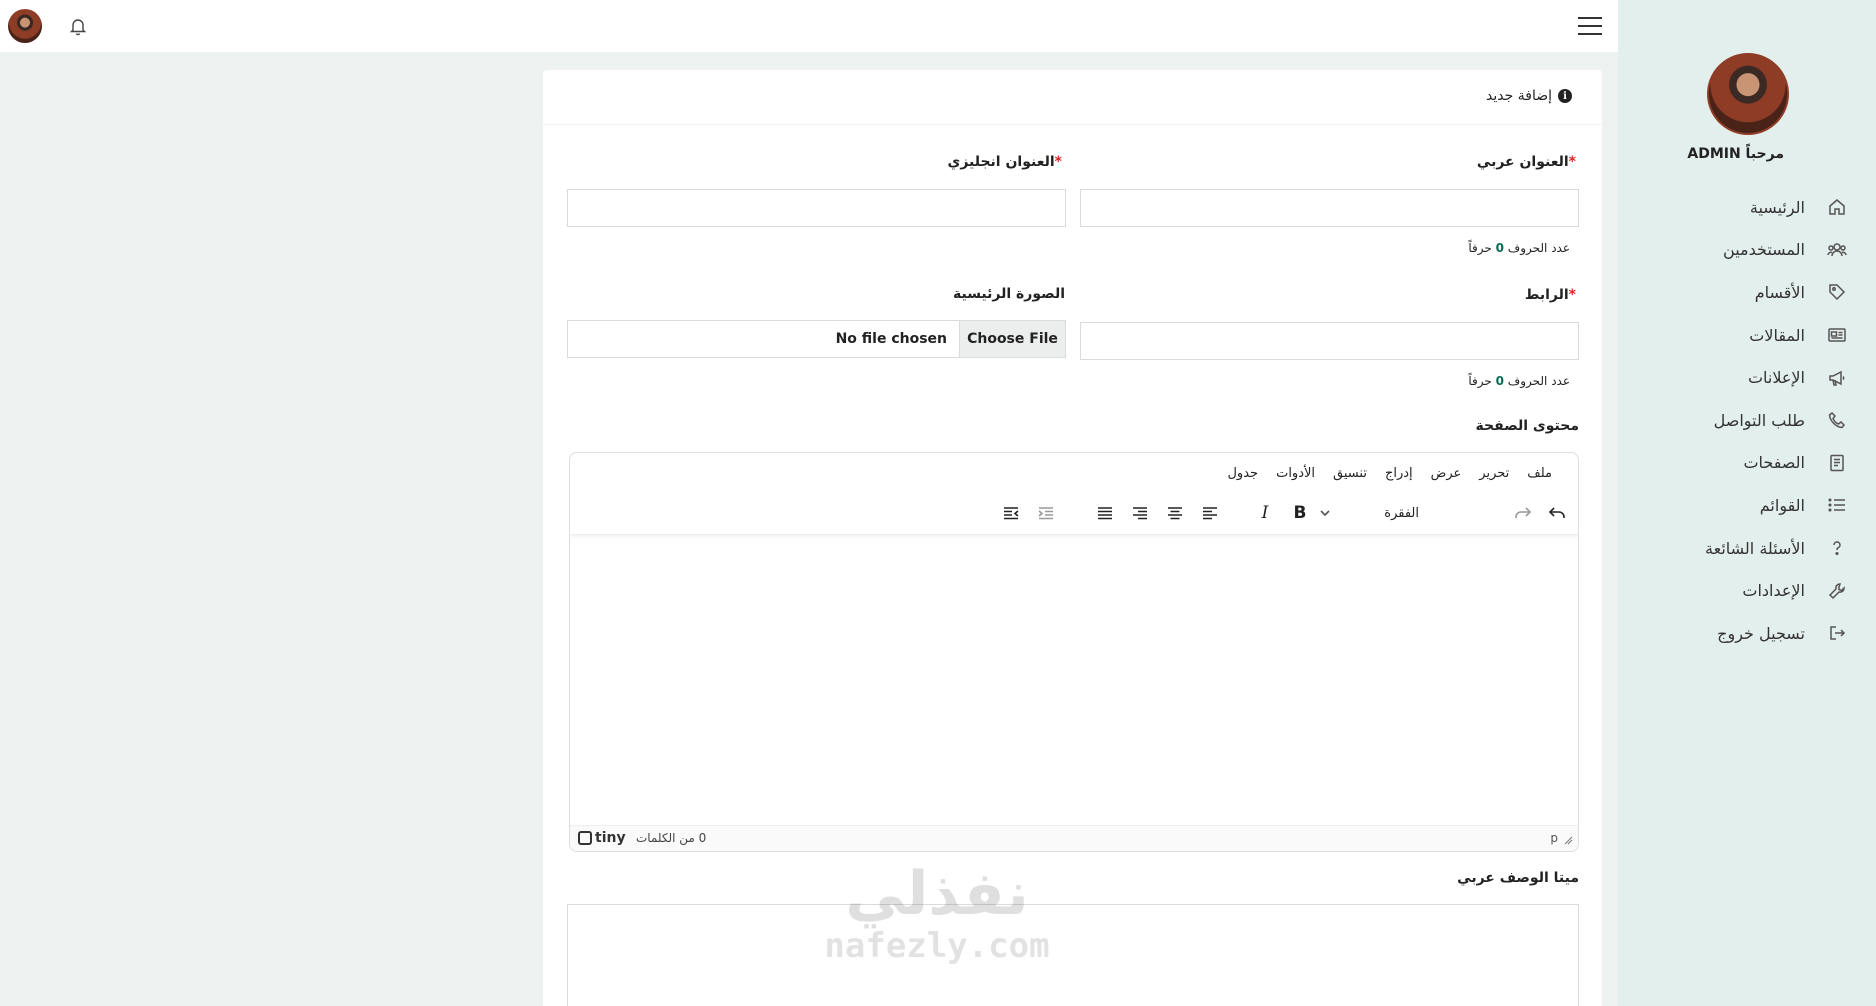 Image resolution: width=1876 pixels, height=1006 pixels. Describe the element at coordinates (25, 26) in the screenshot. I see `user-avatar` at that location.